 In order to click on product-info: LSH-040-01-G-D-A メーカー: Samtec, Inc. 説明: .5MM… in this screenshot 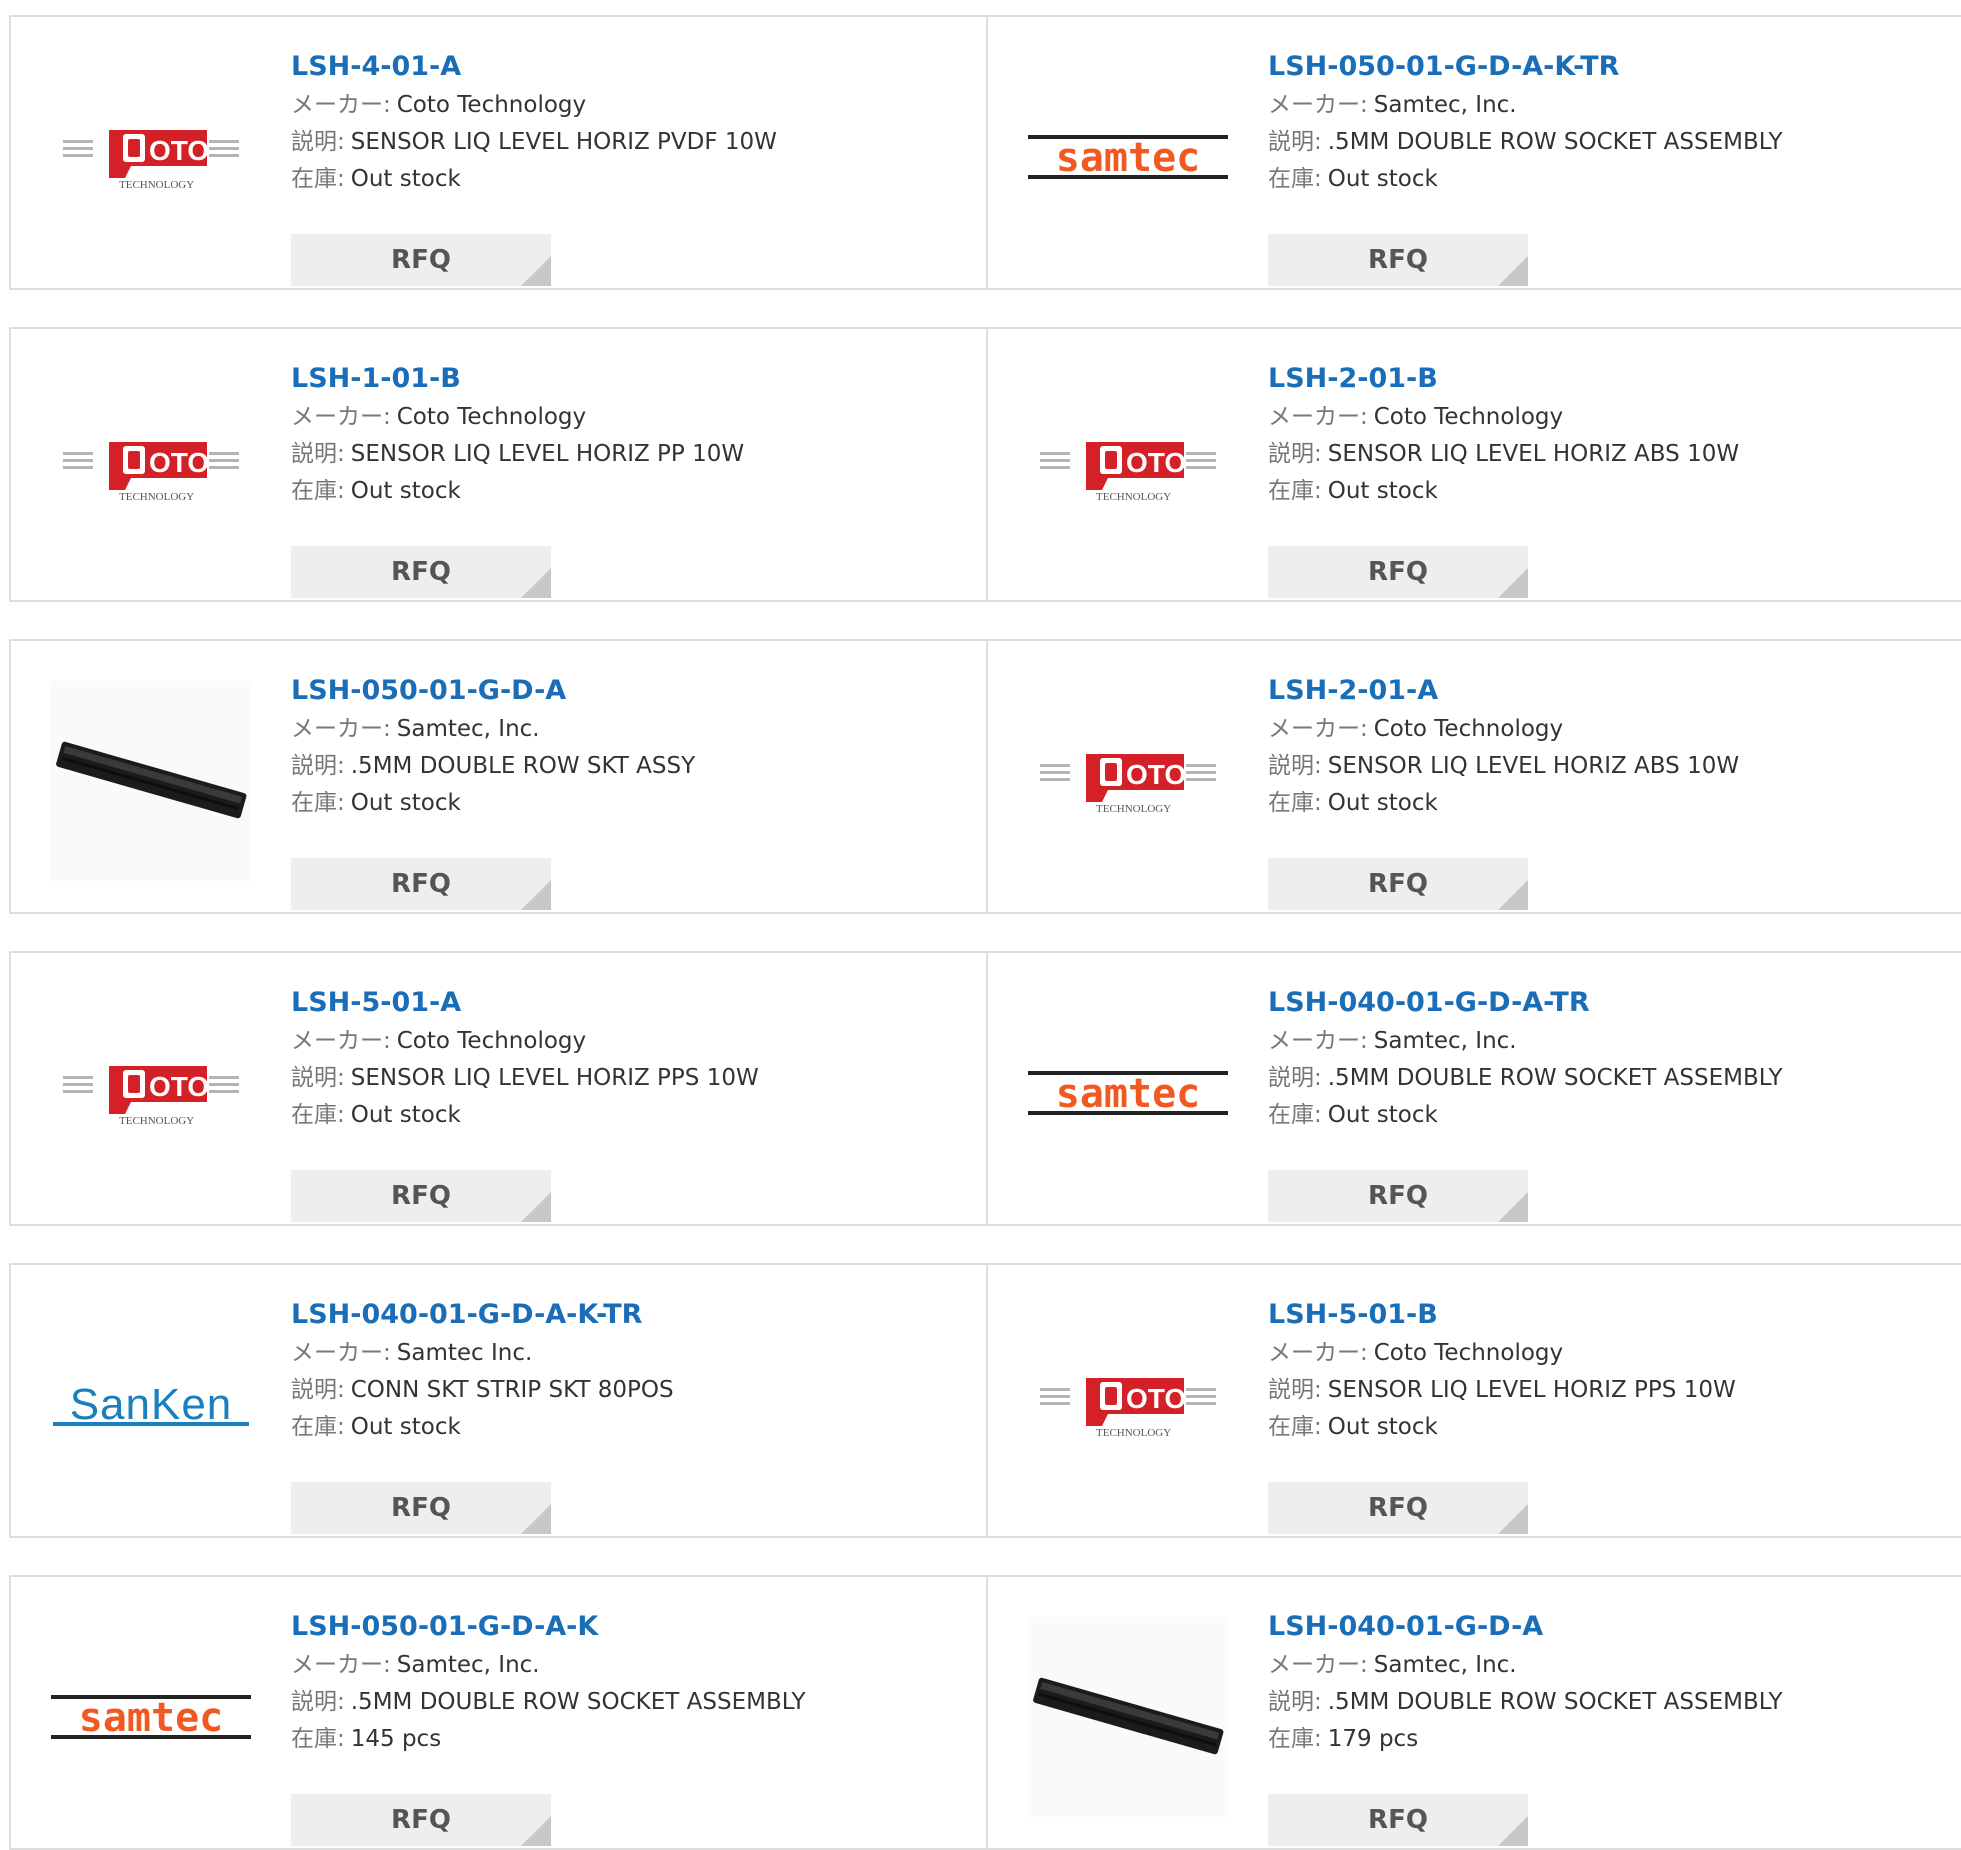, I will do `click(1608, 1726)`.